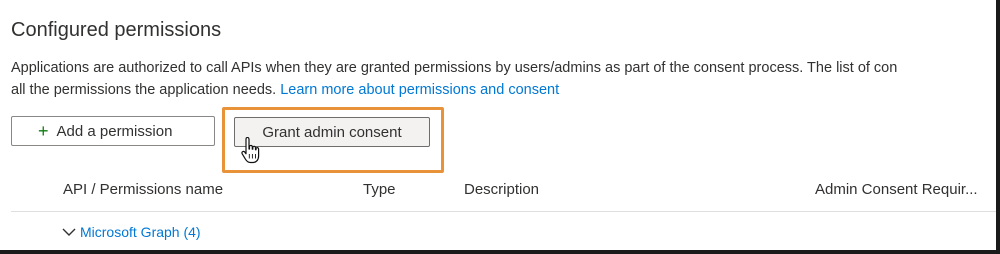 The width and height of the screenshot is (1000, 254). I want to click on window-edge-bottom, so click(500, 252).